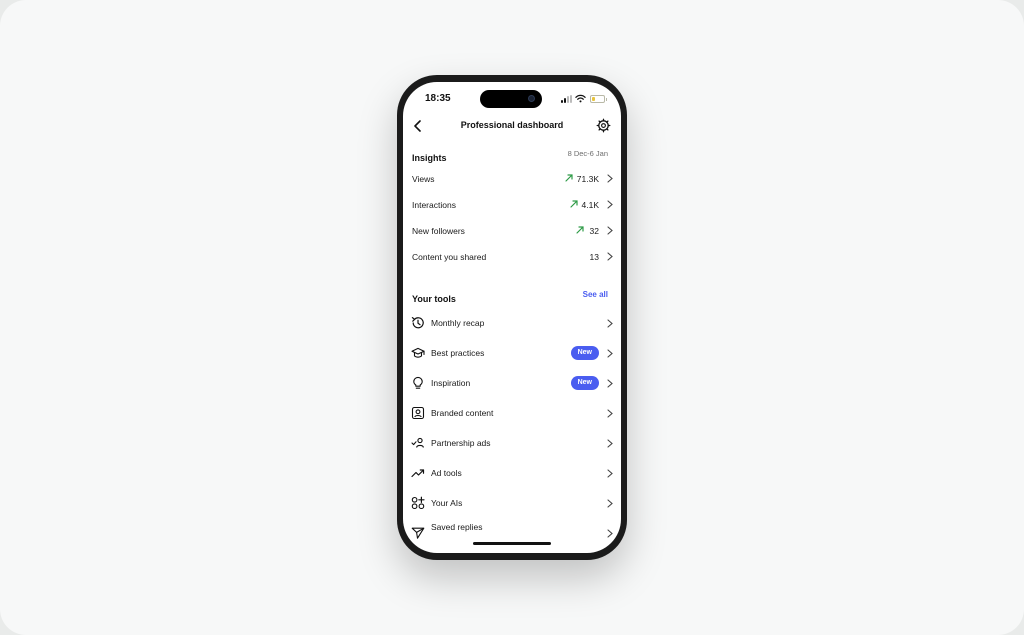 The width and height of the screenshot is (1024, 635). I want to click on tool-label: Saved replies, so click(457, 527).